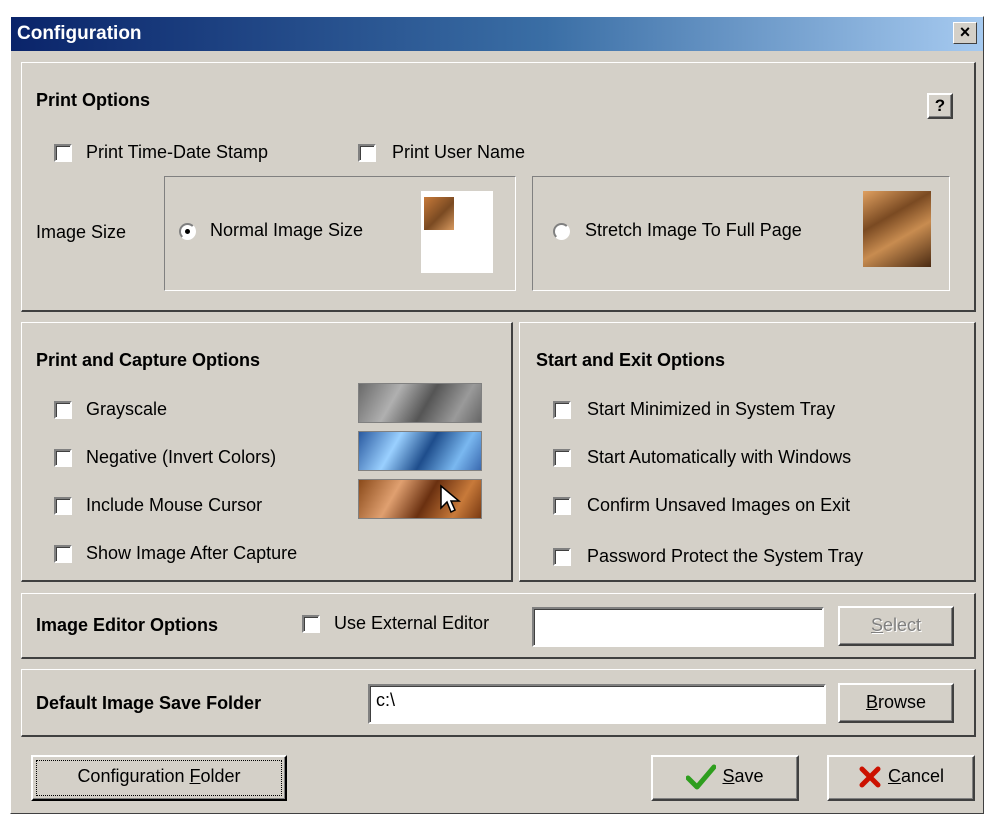 This screenshot has height=820, width=989. Describe the element at coordinates (192, 553) in the screenshot. I see `show-after-capture-label: Show Image After Capture` at that location.